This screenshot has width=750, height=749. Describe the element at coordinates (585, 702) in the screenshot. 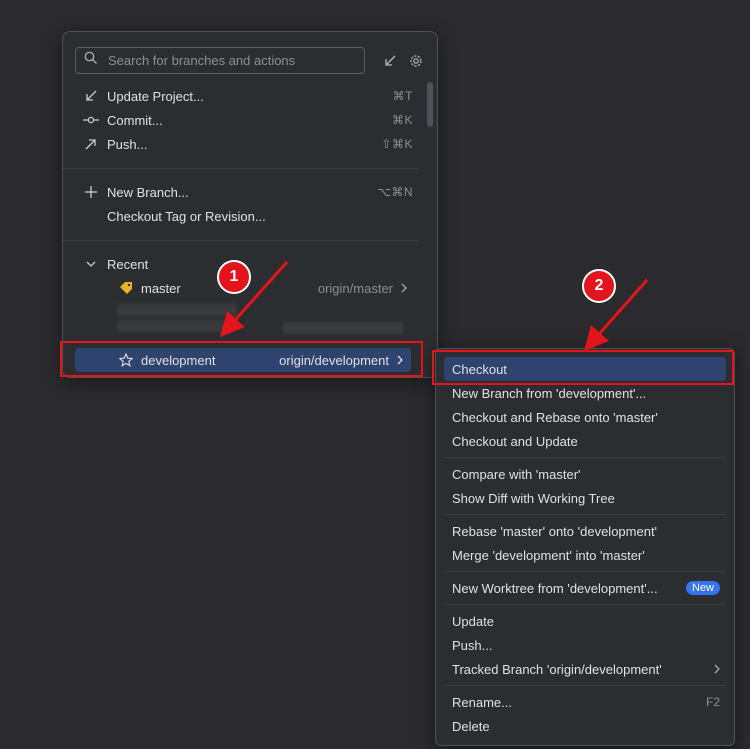

I see `menu-item-rename: Rename... F2` at that location.